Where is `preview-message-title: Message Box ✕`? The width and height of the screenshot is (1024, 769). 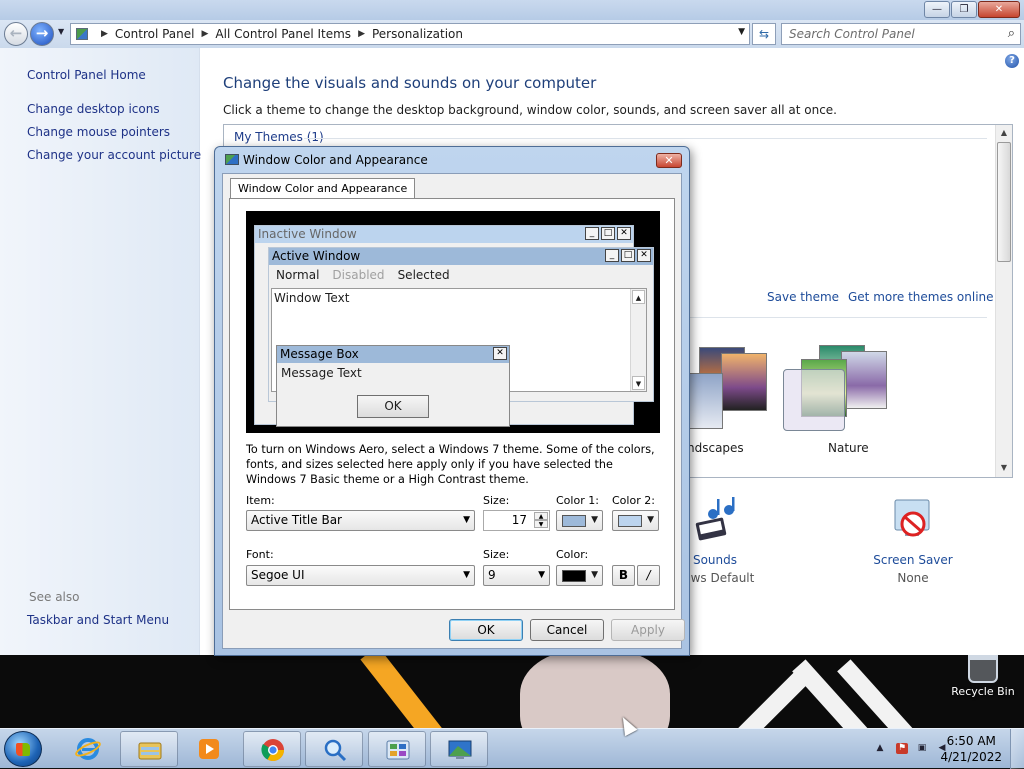
preview-message-title: Message Box ✕ is located at coordinates (393, 354).